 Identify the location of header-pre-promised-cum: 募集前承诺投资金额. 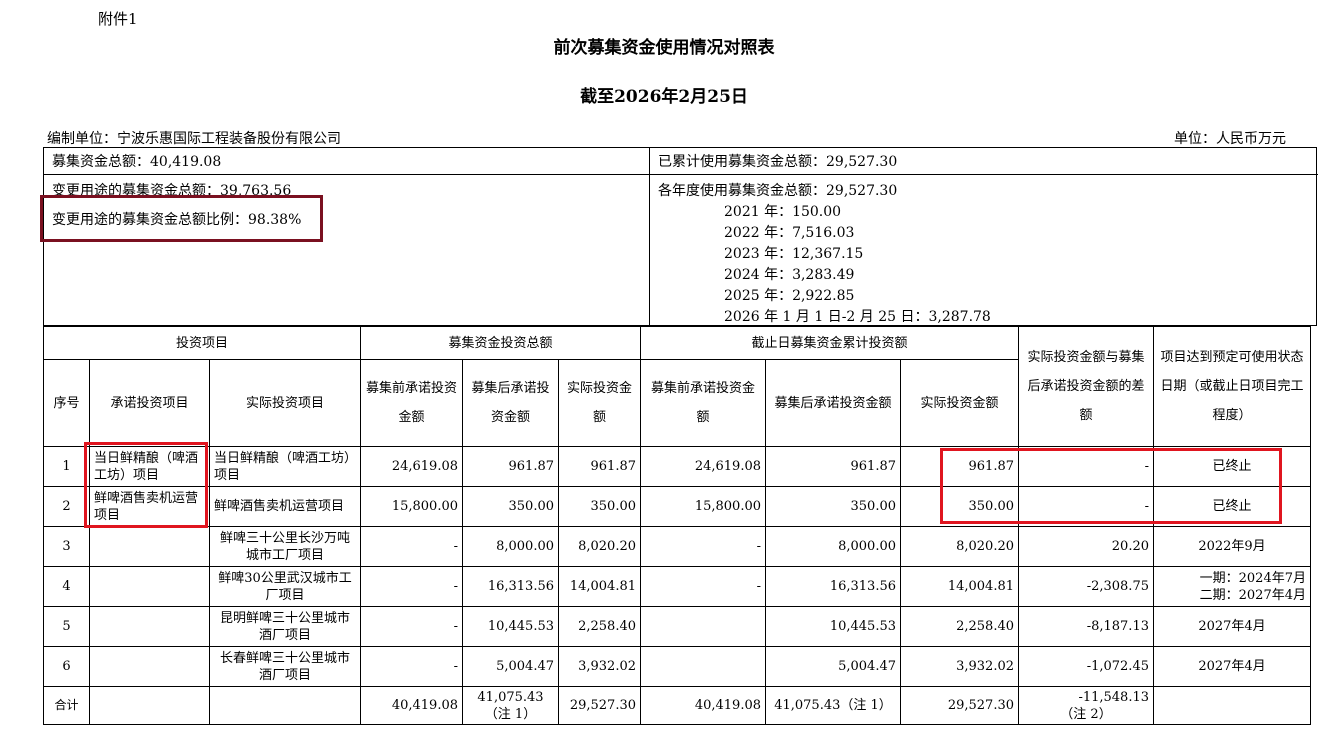
(703, 403).